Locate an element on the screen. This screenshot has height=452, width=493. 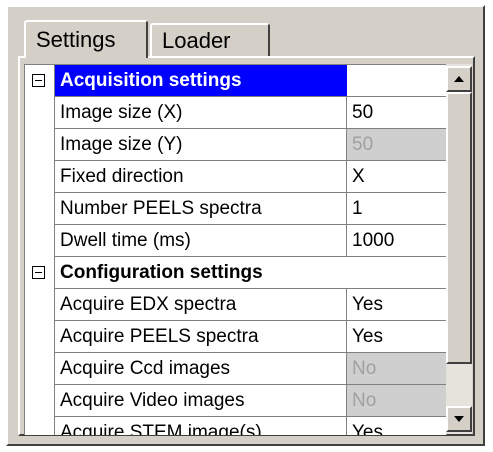
property-name: Acquire Ccd images is located at coordinates (201, 369).